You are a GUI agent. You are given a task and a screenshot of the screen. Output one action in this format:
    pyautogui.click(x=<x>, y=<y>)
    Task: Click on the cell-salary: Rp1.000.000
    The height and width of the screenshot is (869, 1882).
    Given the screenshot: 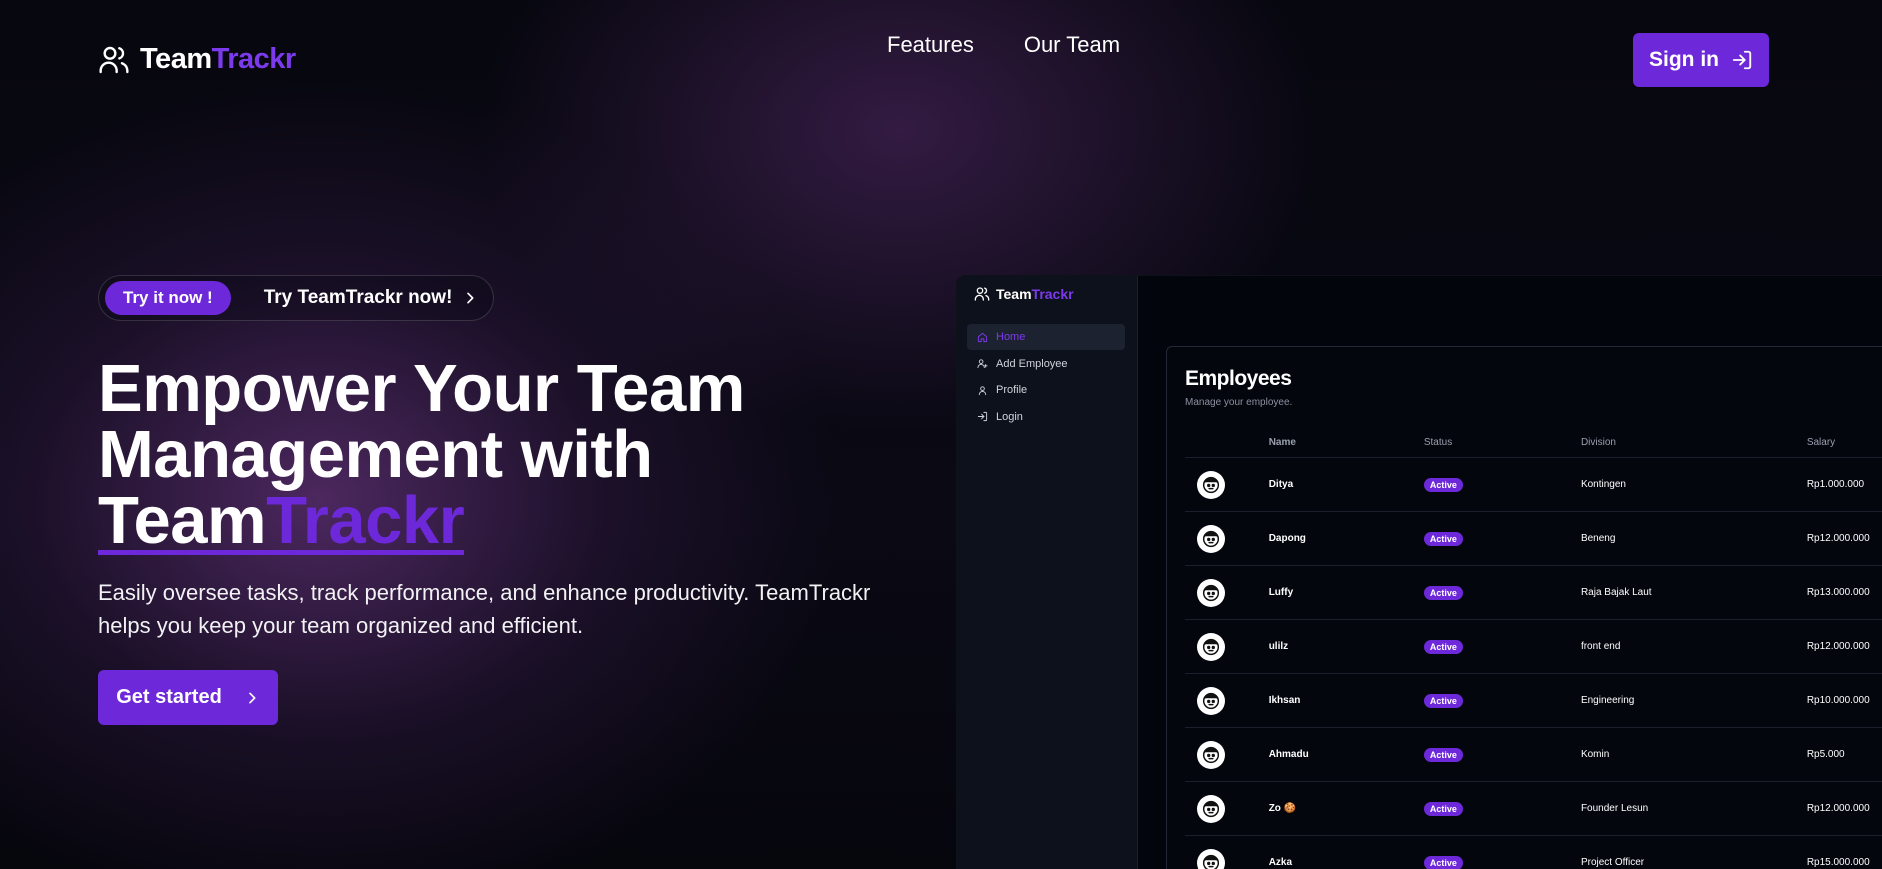 What is the action you would take?
    pyautogui.click(x=1835, y=484)
    